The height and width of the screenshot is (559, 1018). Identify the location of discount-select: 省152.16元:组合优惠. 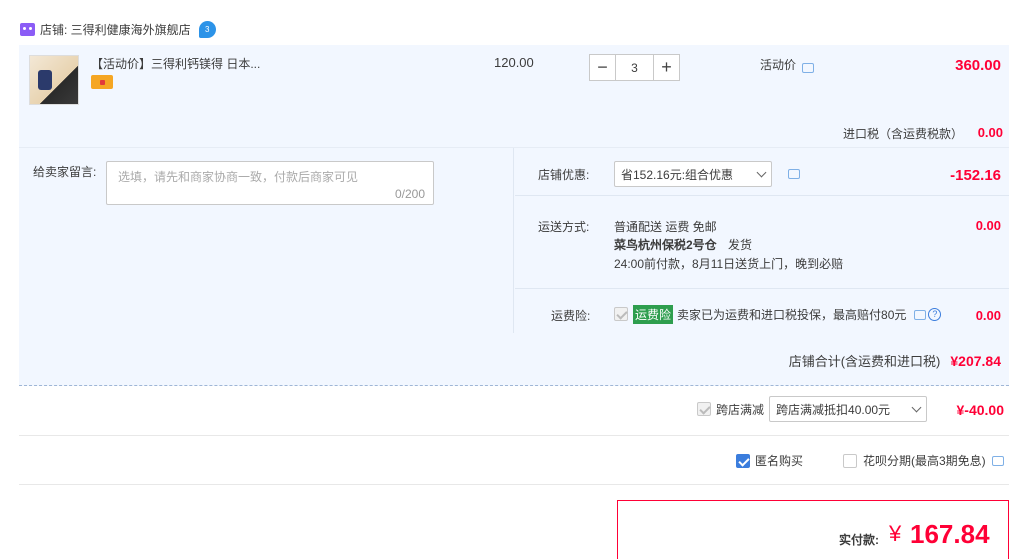
(693, 174).